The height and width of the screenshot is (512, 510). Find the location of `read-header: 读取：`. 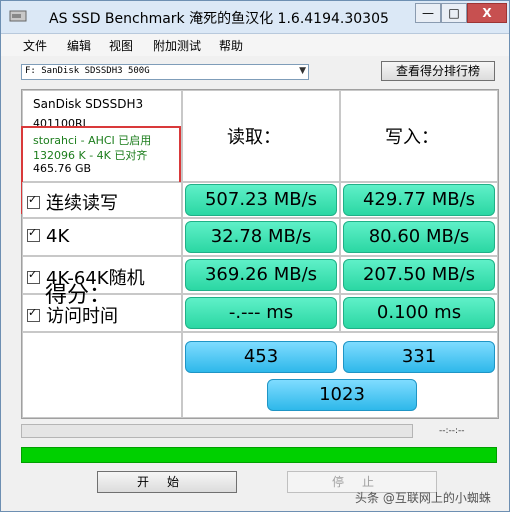

read-header: 读取： is located at coordinates (254, 137).